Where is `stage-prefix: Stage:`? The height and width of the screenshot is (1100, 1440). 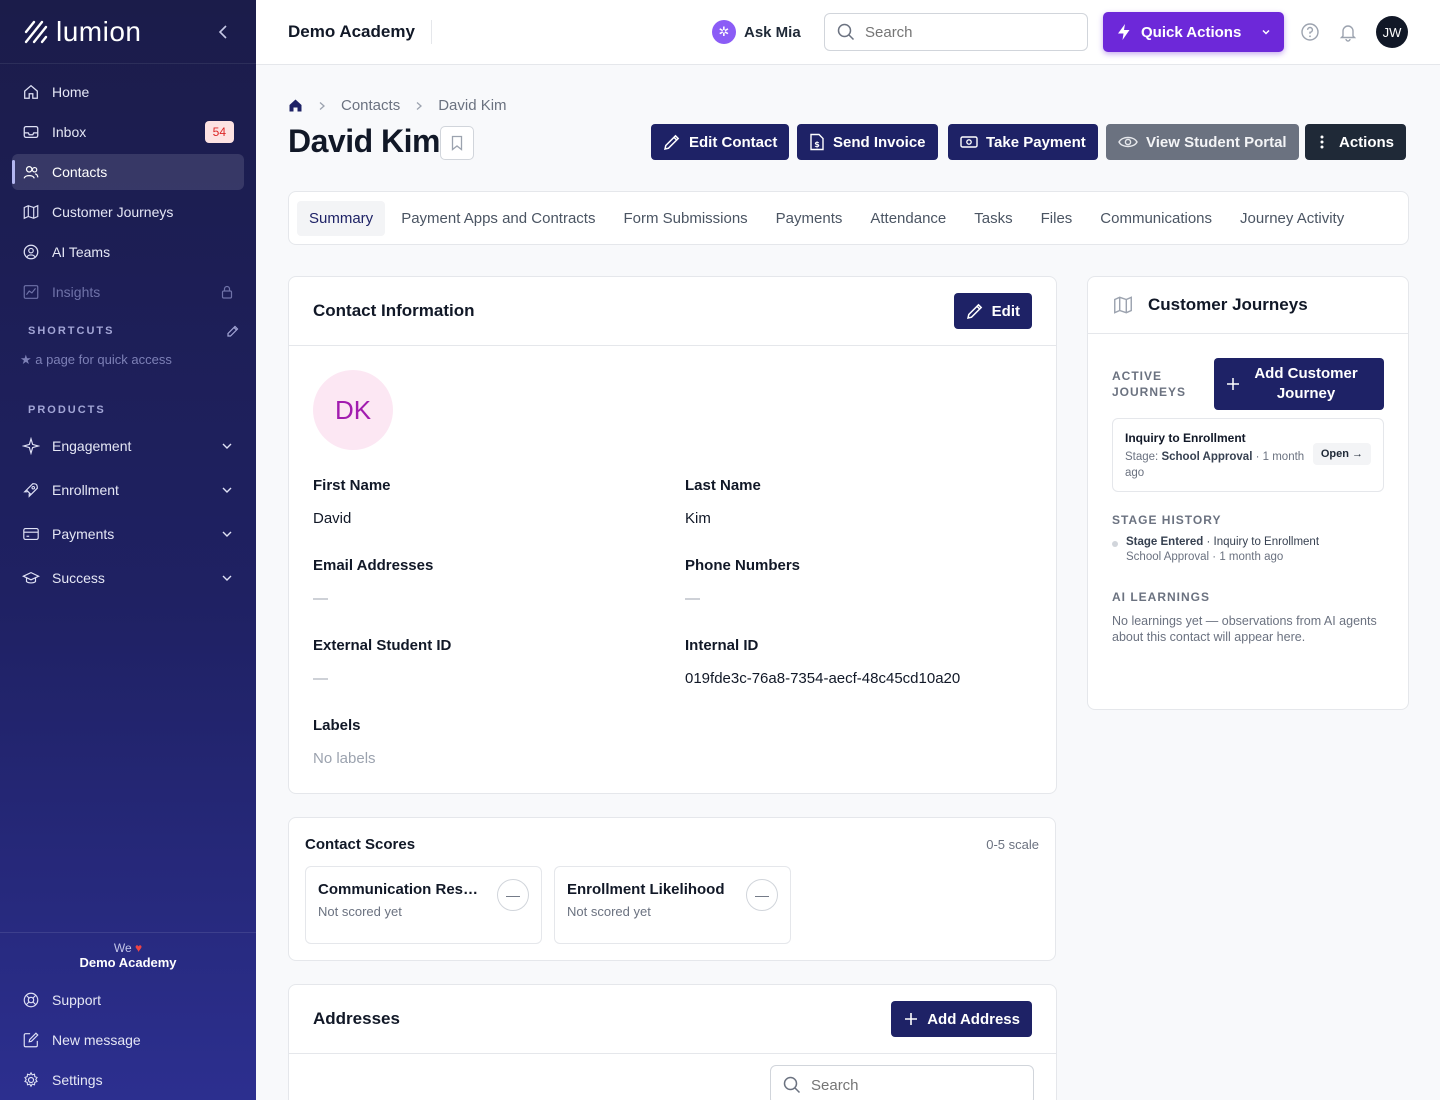
stage-prefix: Stage: is located at coordinates (1142, 457).